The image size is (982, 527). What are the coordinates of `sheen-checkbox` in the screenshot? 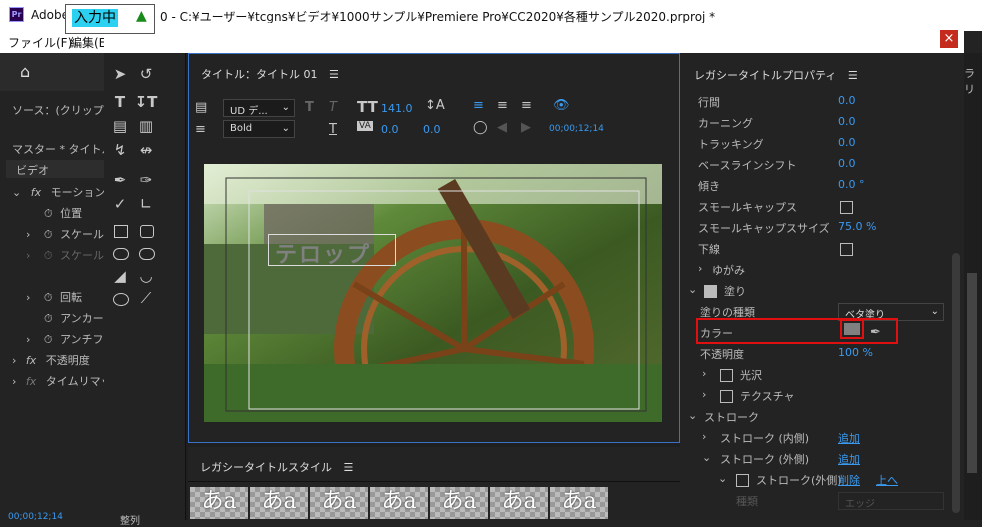 It's located at (726, 375).